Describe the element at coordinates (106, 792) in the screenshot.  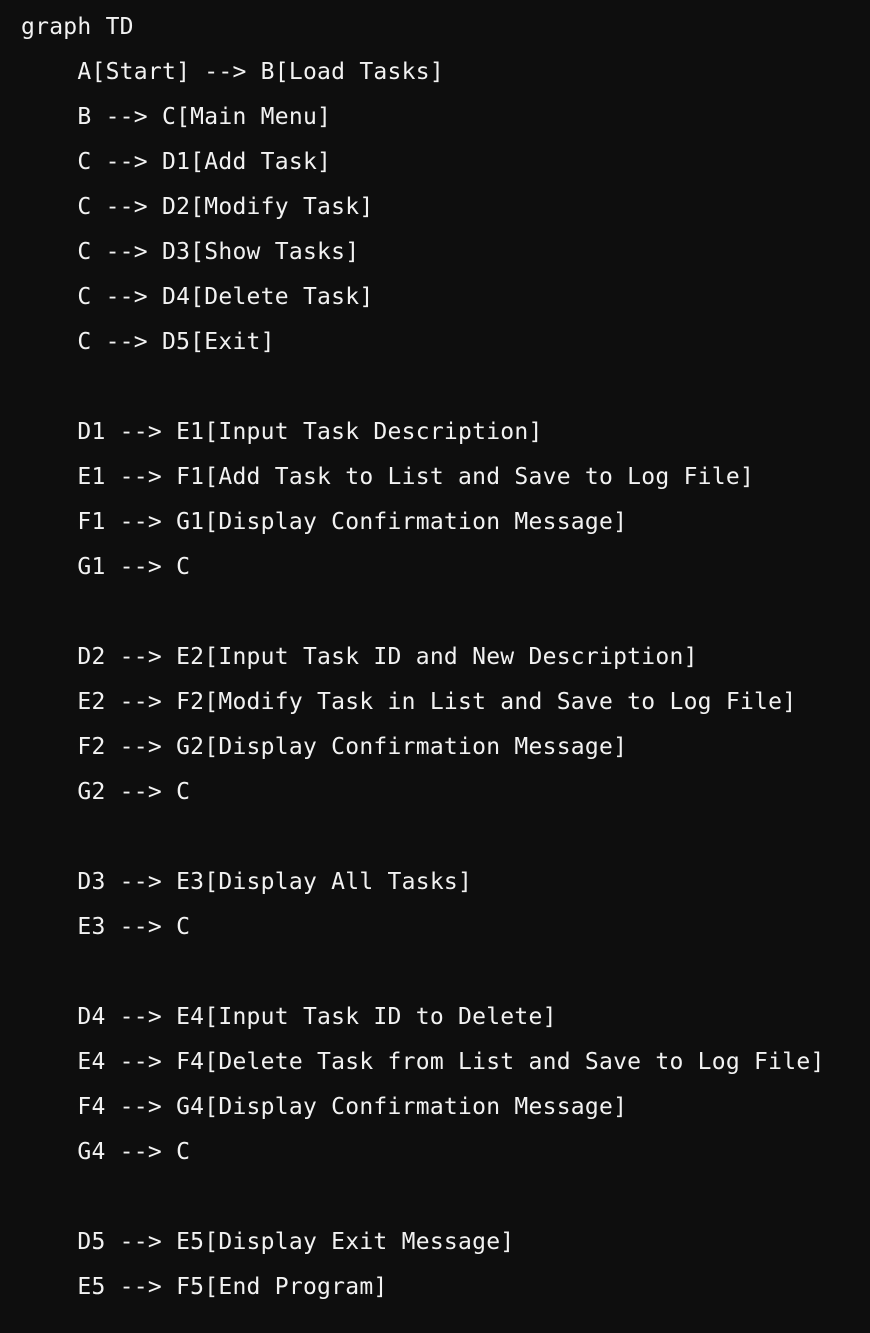
I see `code-line: G2 --> C` at that location.